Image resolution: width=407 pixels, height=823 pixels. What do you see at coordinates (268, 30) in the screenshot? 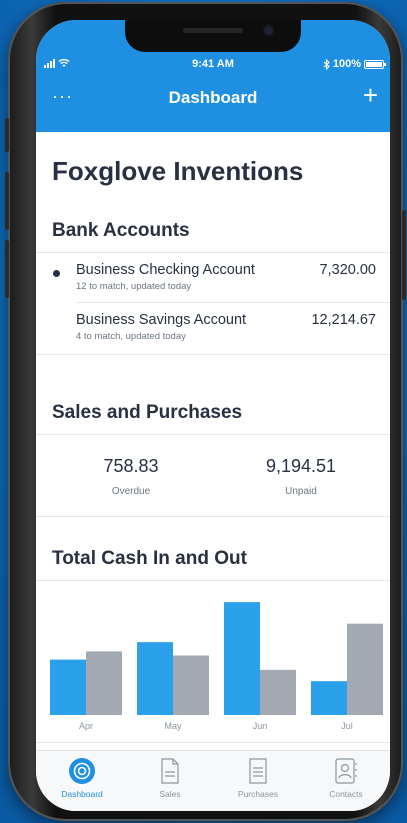
I see `front-camera` at bounding box center [268, 30].